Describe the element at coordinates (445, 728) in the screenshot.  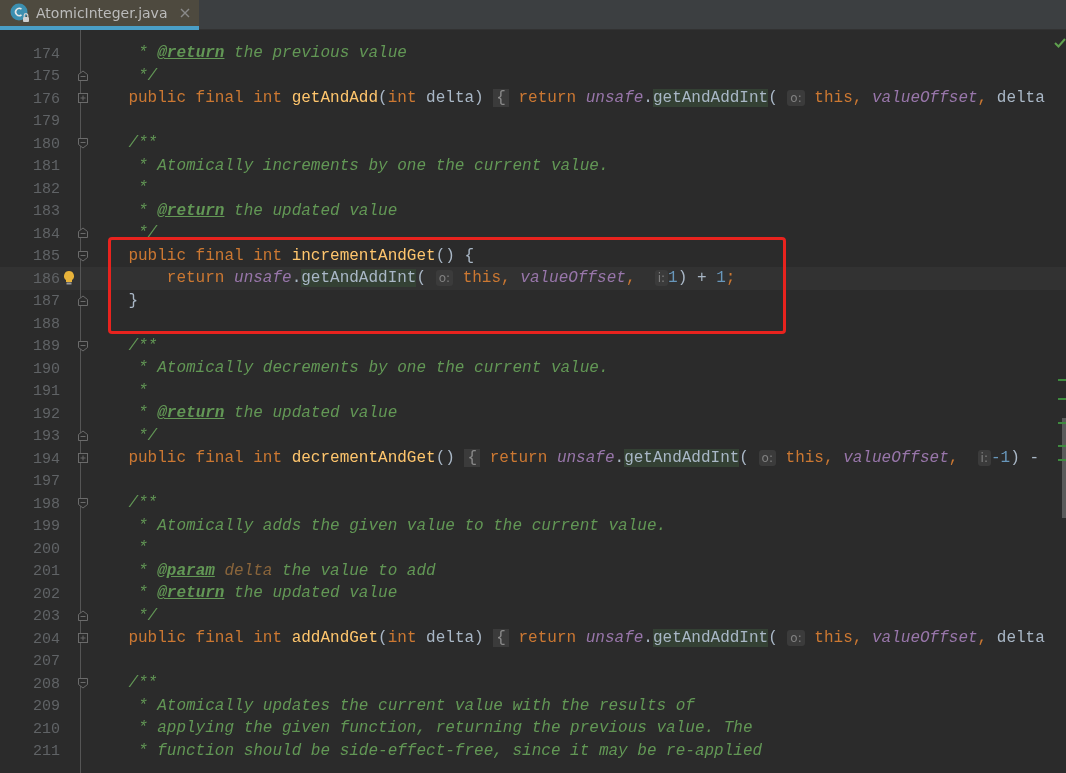
I see `code-line: * applying the given function, returning the previous value. The` at that location.